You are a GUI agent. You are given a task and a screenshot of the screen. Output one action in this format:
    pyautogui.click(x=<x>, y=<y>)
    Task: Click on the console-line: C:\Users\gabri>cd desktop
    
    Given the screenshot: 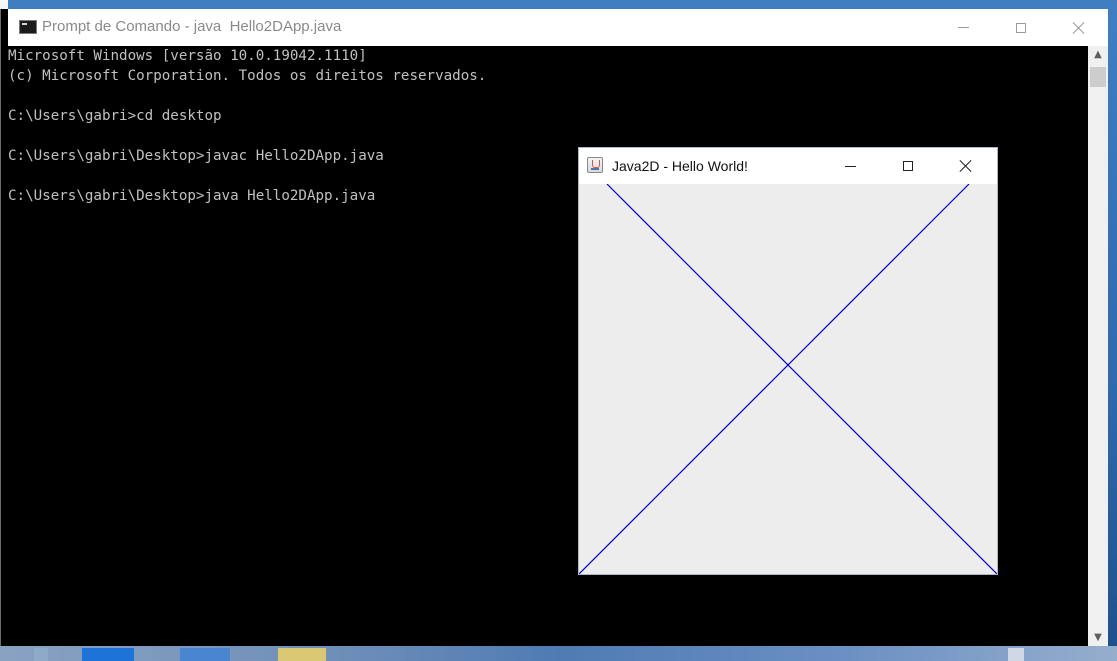 What is the action you would take?
    pyautogui.click(x=115, y=116)
    